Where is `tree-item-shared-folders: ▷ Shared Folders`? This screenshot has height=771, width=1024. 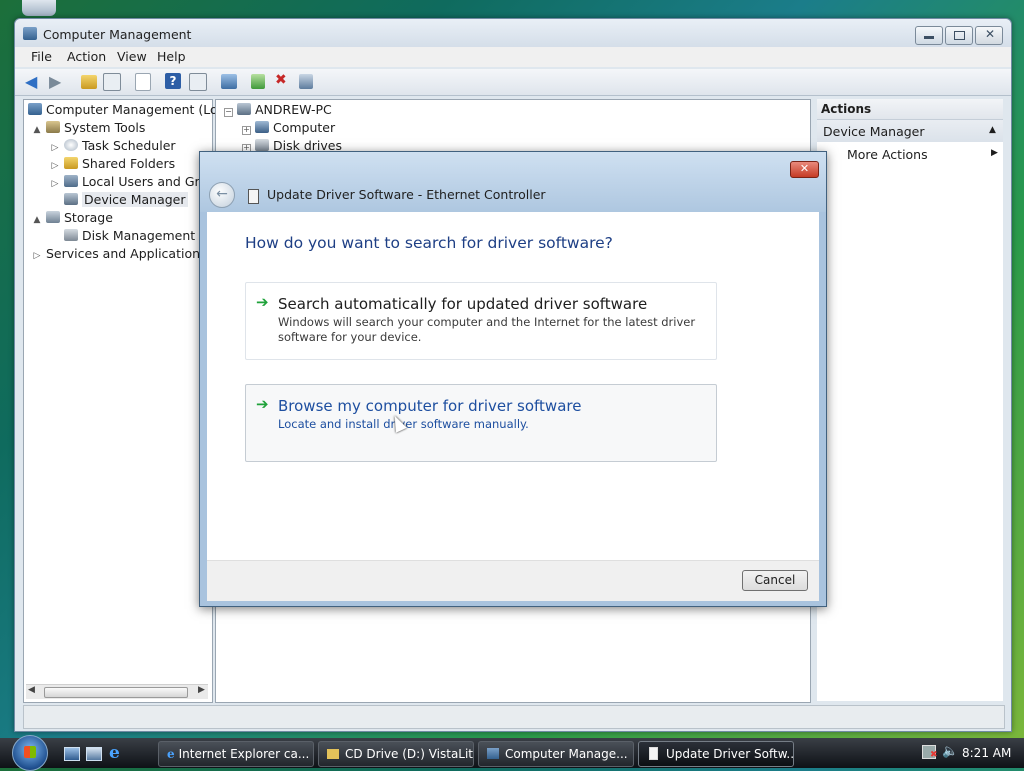
tree-item-shared-folders: ▷ Shared Folders is located at coordinates (113, 163).